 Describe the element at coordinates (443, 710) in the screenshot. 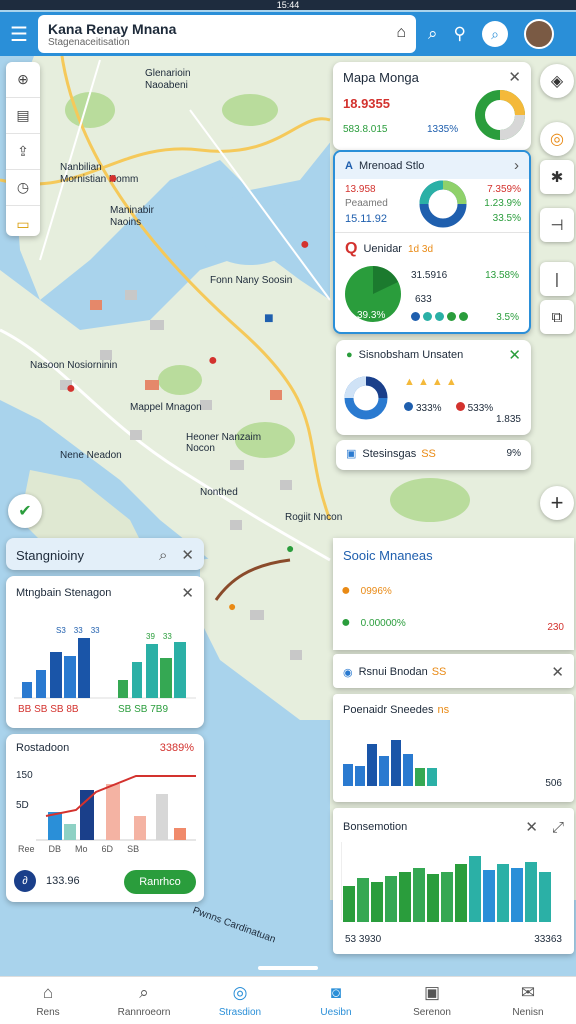

I see `status-badge: ns` at that location.